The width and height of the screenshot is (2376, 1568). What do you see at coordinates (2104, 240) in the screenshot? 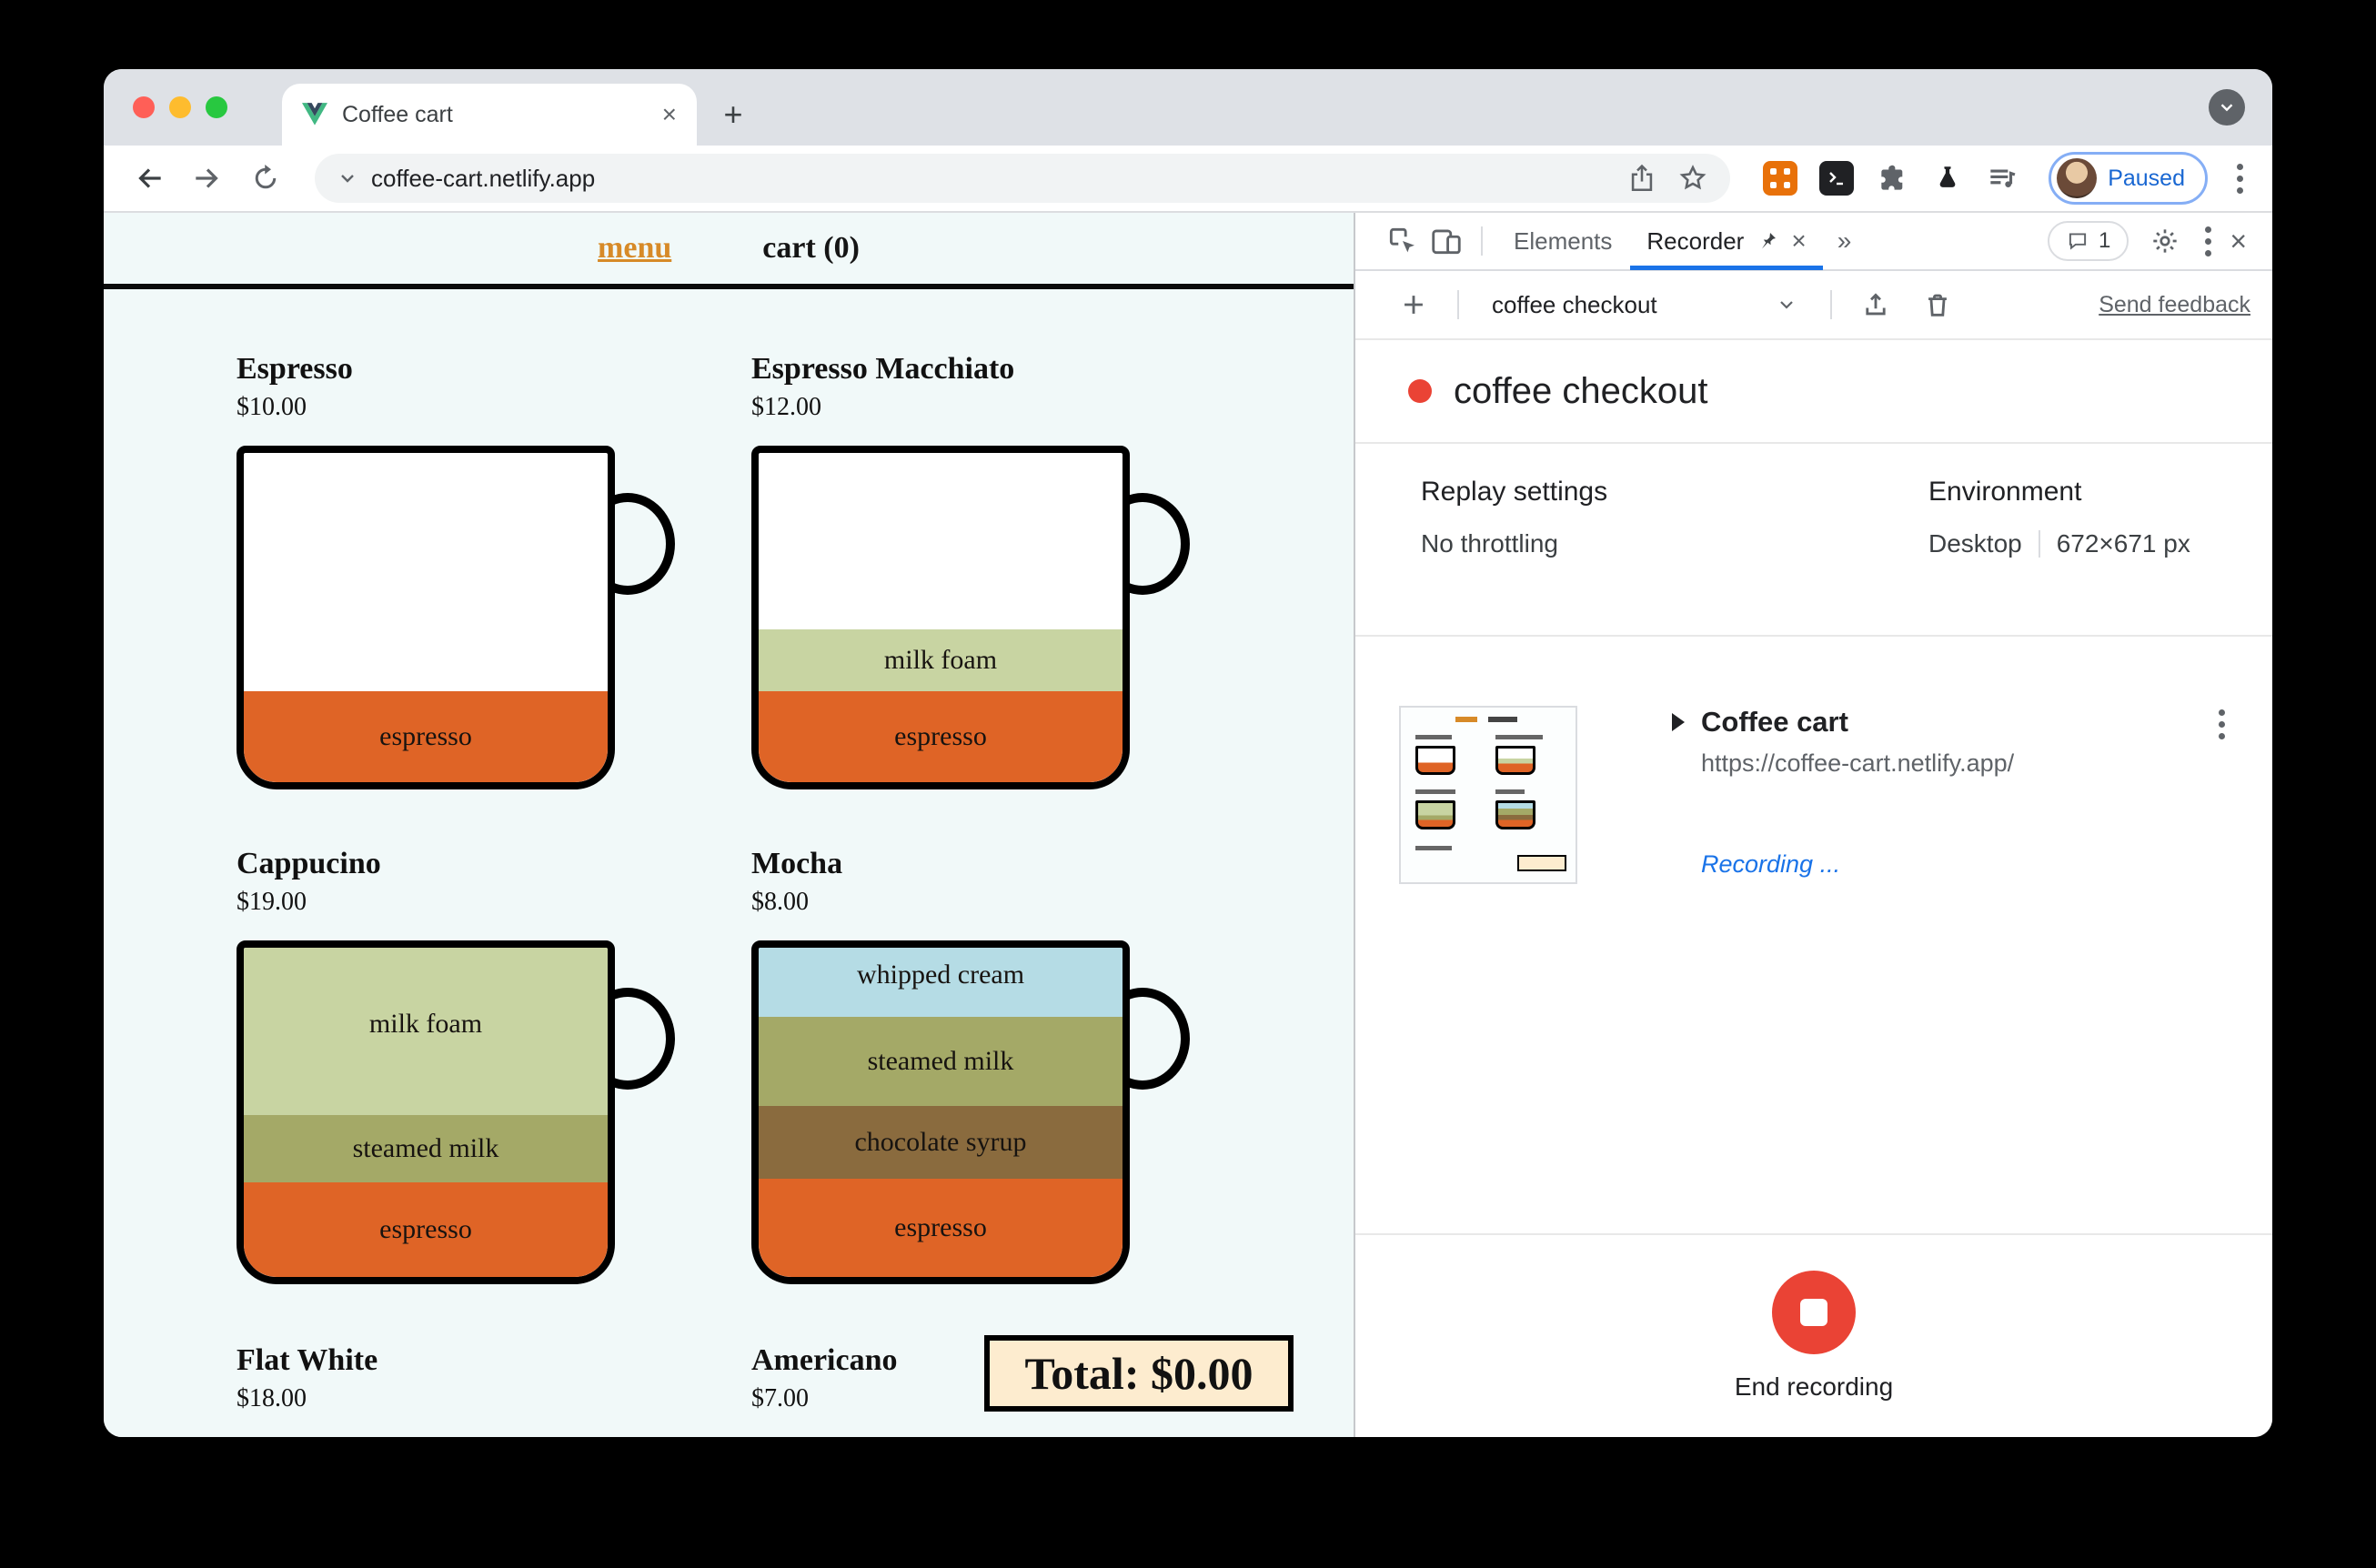
I see `issues-count: 1` at bounding box center [2104, 240].